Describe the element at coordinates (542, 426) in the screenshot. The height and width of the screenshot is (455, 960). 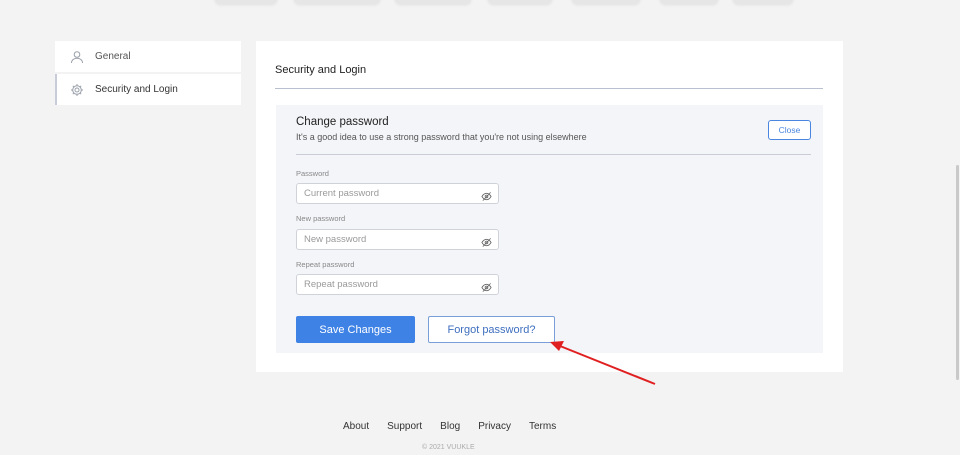
I see `footer-link-terms: Terms` at that location.